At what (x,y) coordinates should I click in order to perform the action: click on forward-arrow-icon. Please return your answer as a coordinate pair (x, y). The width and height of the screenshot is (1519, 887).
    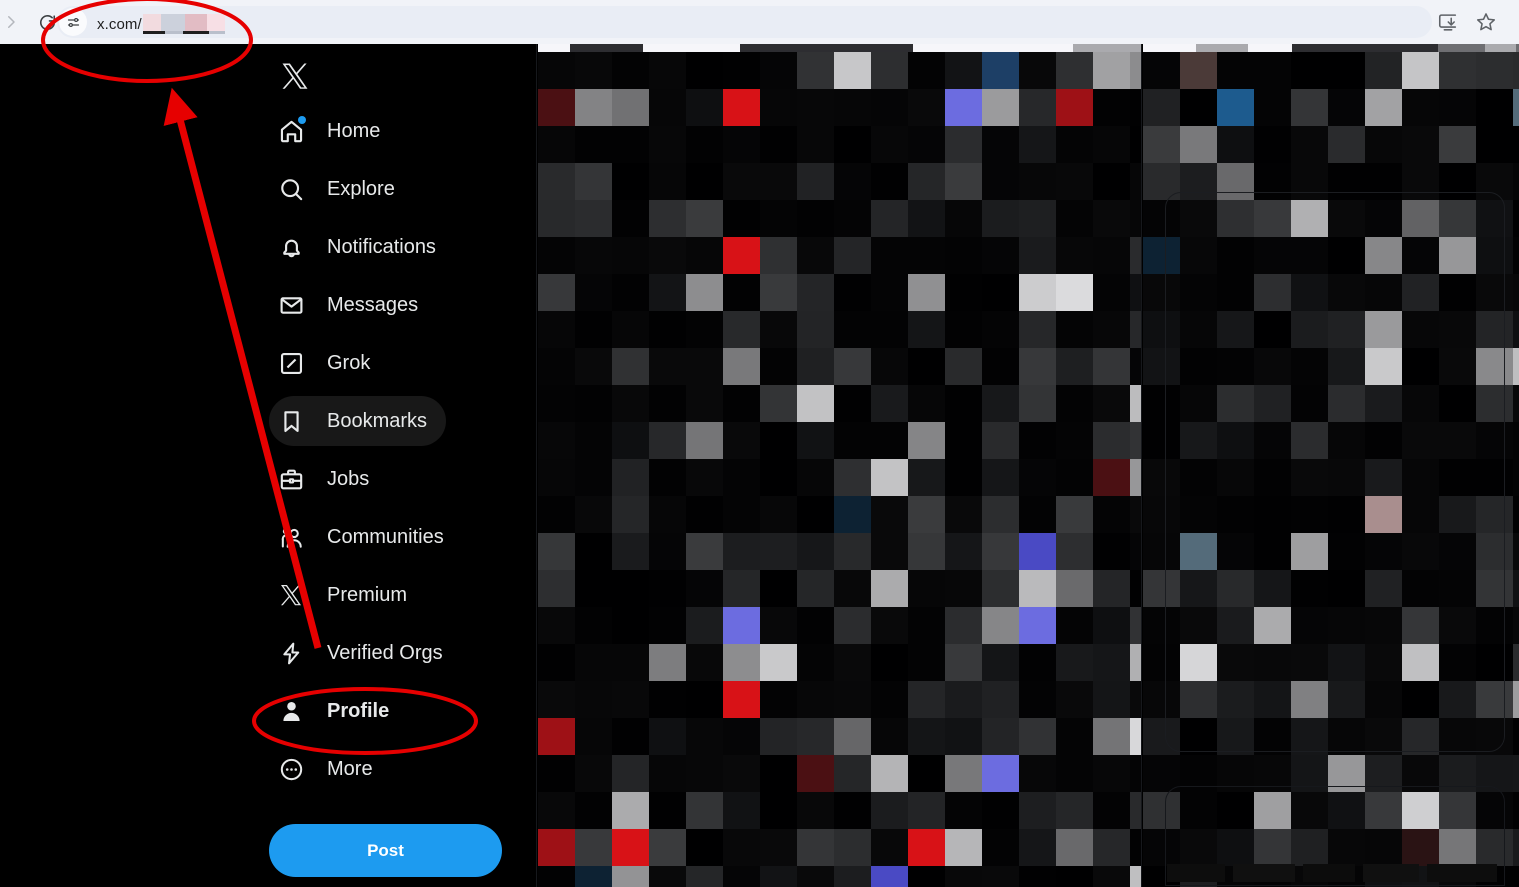
    Looking at the image, I should click on (13, 22).